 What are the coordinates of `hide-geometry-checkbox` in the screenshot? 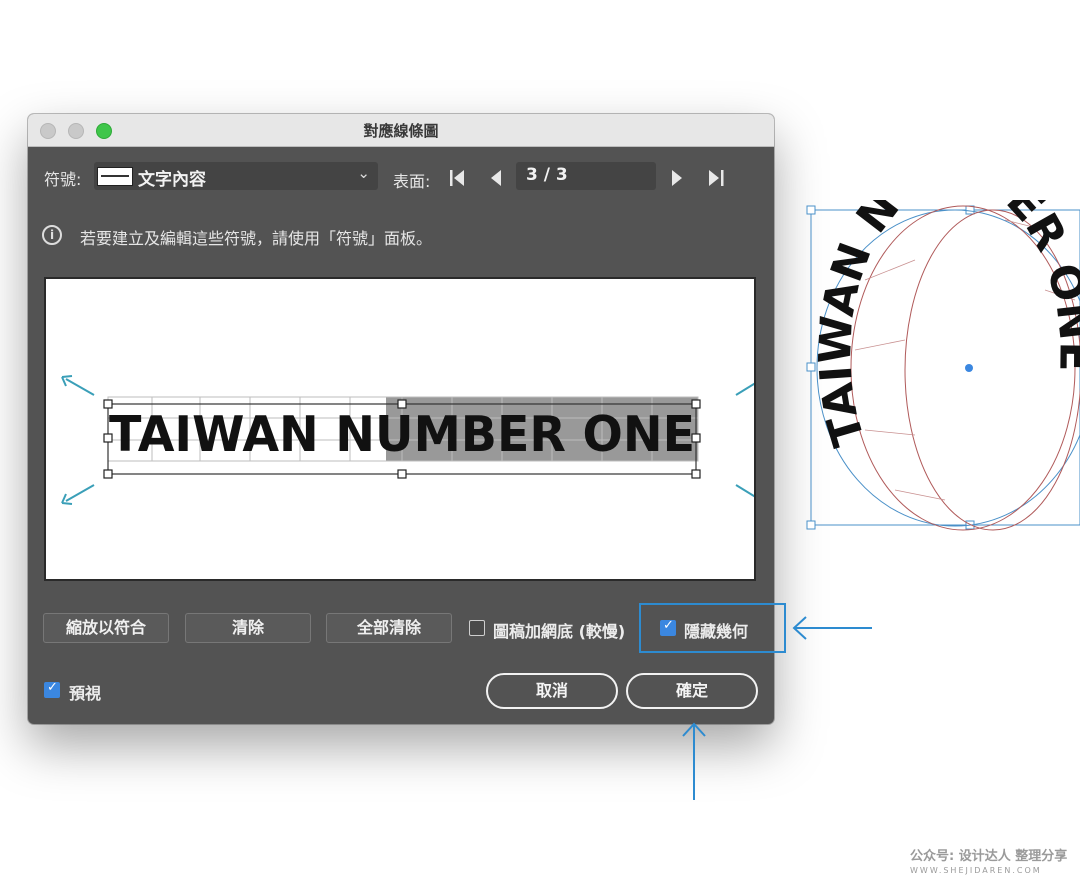 It's located at (668, 627).